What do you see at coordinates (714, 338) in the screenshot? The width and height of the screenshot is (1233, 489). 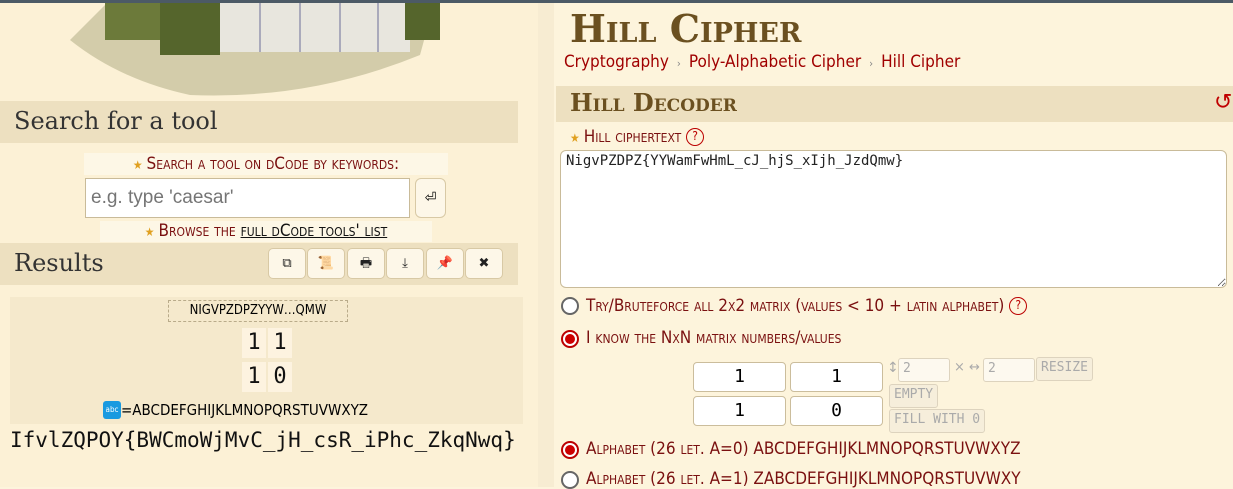 I see `known-matrix-label: I know the NxN matrix numbers/values` at bounding box center [714, 338].